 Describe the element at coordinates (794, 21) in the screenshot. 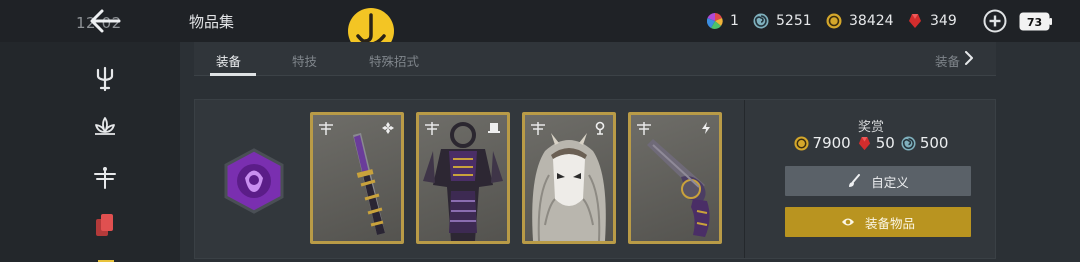

I see `currency-swirl-value: 5251` at that location.